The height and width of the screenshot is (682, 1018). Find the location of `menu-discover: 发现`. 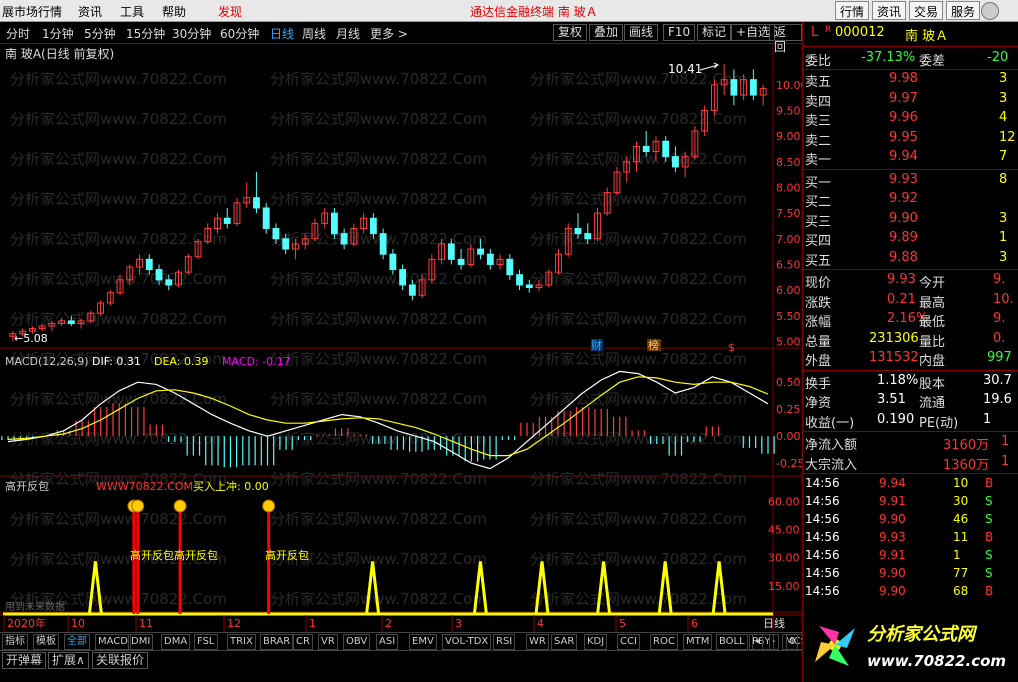

menu-discover: 发现 is located at coordinates (230, 11).